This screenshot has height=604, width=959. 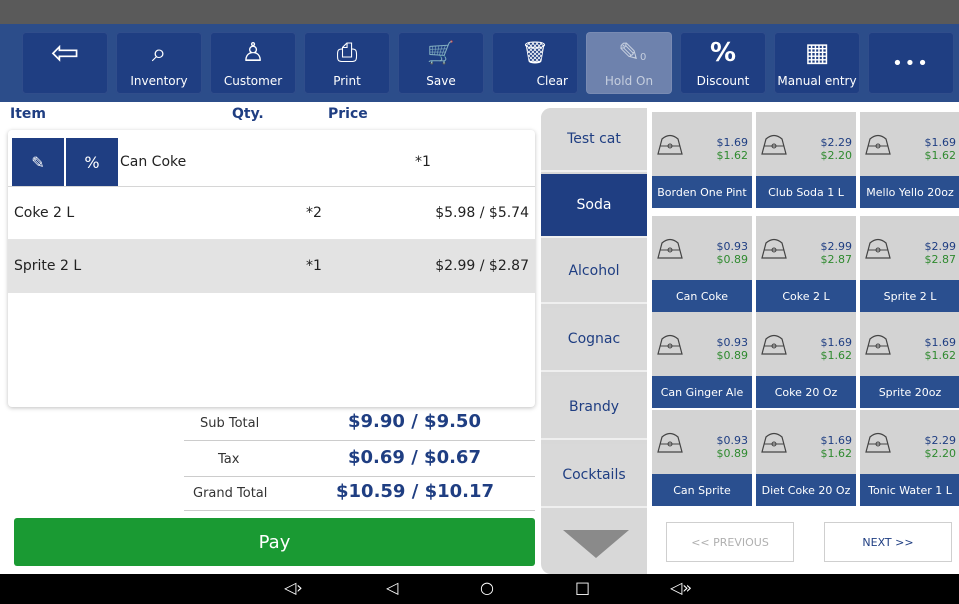 I want to click on product-name: Borden One Pint, so click(x=702, y=192).